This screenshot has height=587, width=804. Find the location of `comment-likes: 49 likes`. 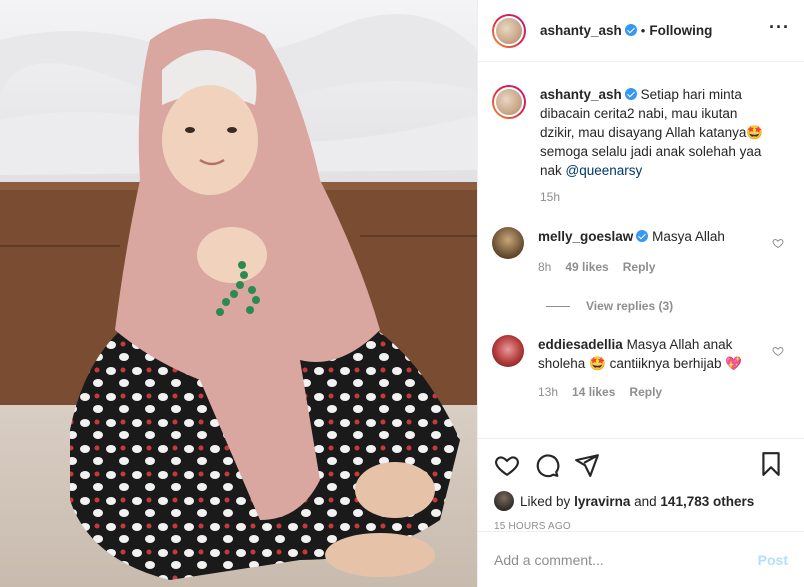

comment-likes: 49 likes is located at coordinates (586, 267).